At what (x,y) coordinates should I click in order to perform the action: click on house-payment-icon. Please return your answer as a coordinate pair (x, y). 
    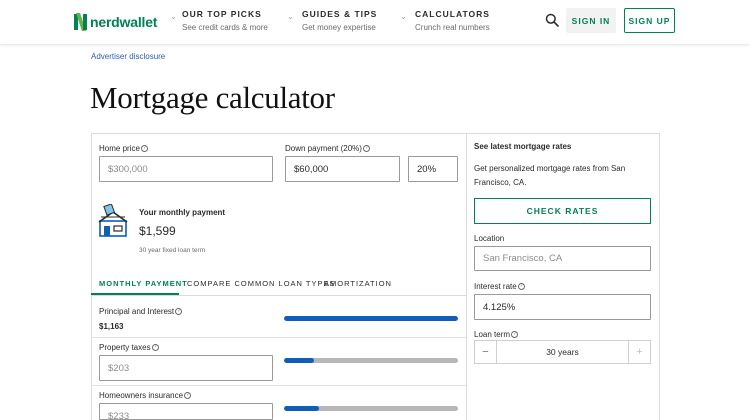
    Looking at the image, I should click on (113, 220).